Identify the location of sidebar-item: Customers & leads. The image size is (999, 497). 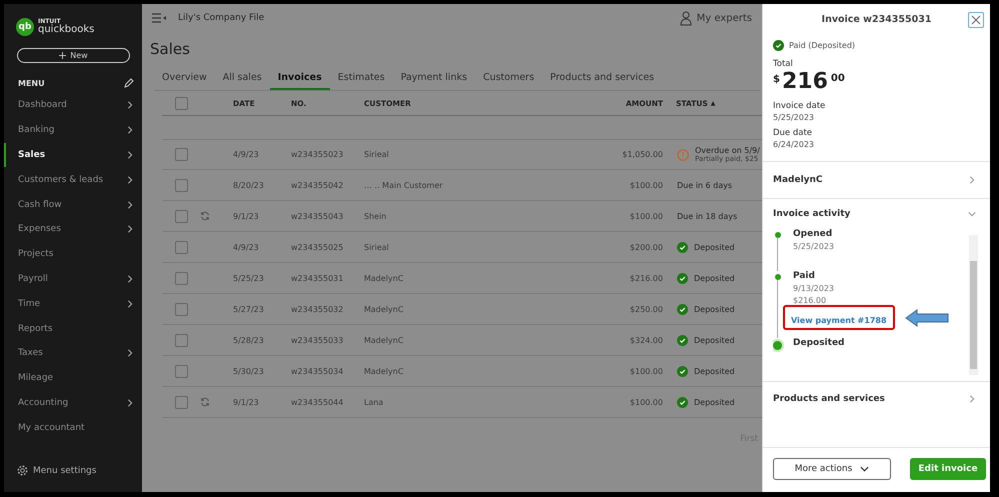
(73, 179).